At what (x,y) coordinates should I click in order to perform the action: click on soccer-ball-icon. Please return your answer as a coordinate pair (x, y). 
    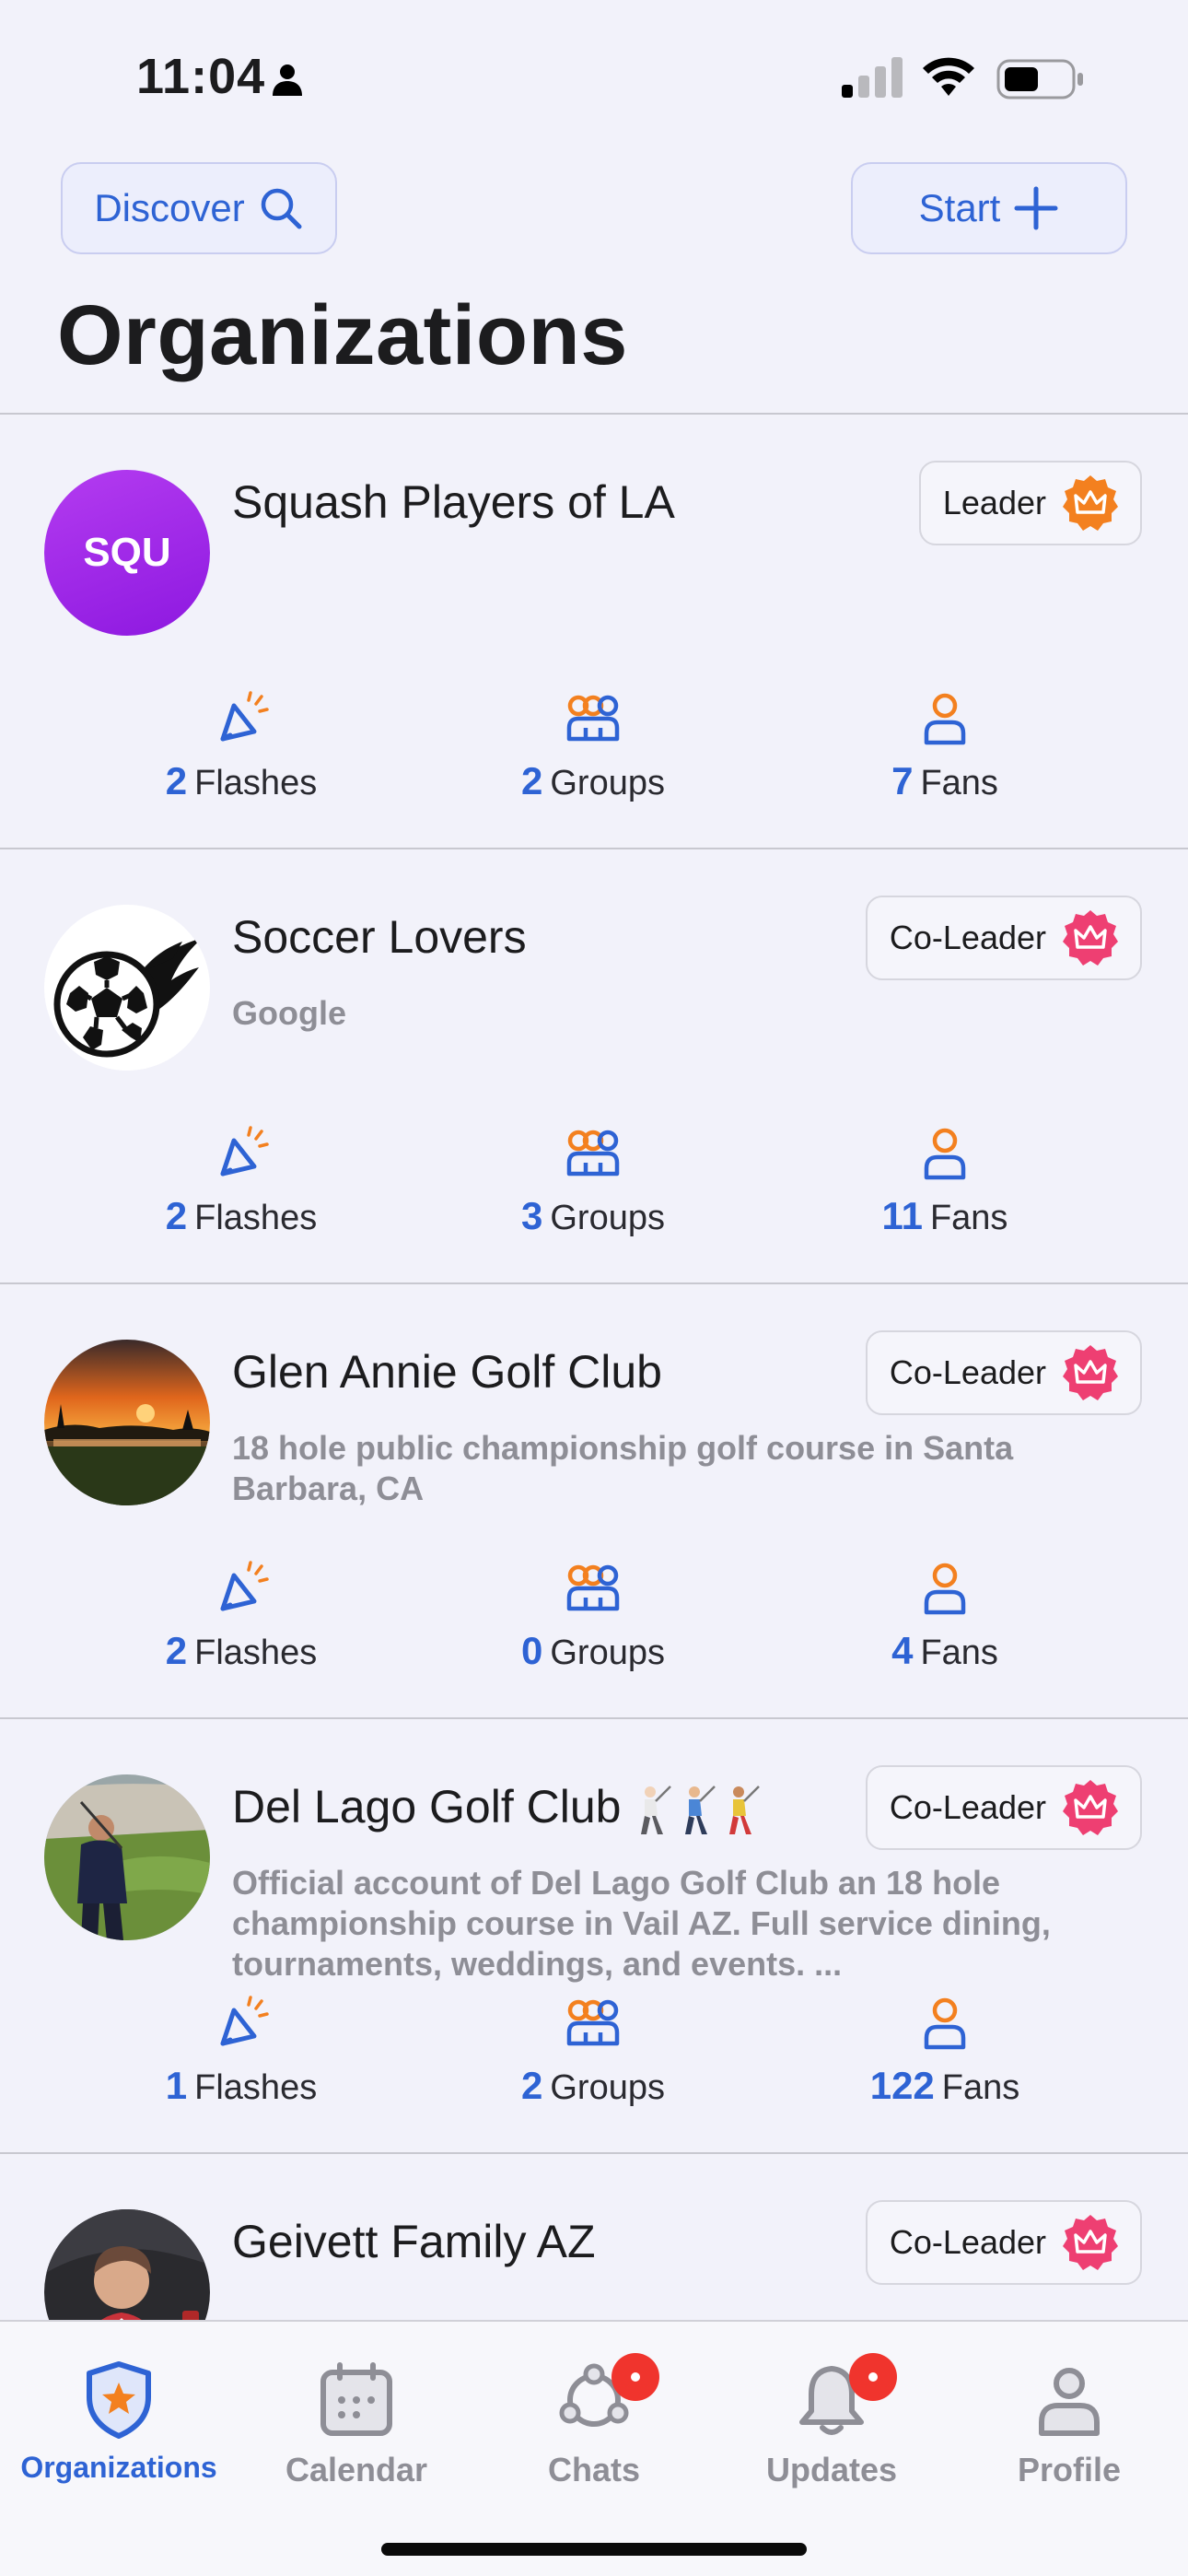
    Looking at the image, I should click on (127, 988).